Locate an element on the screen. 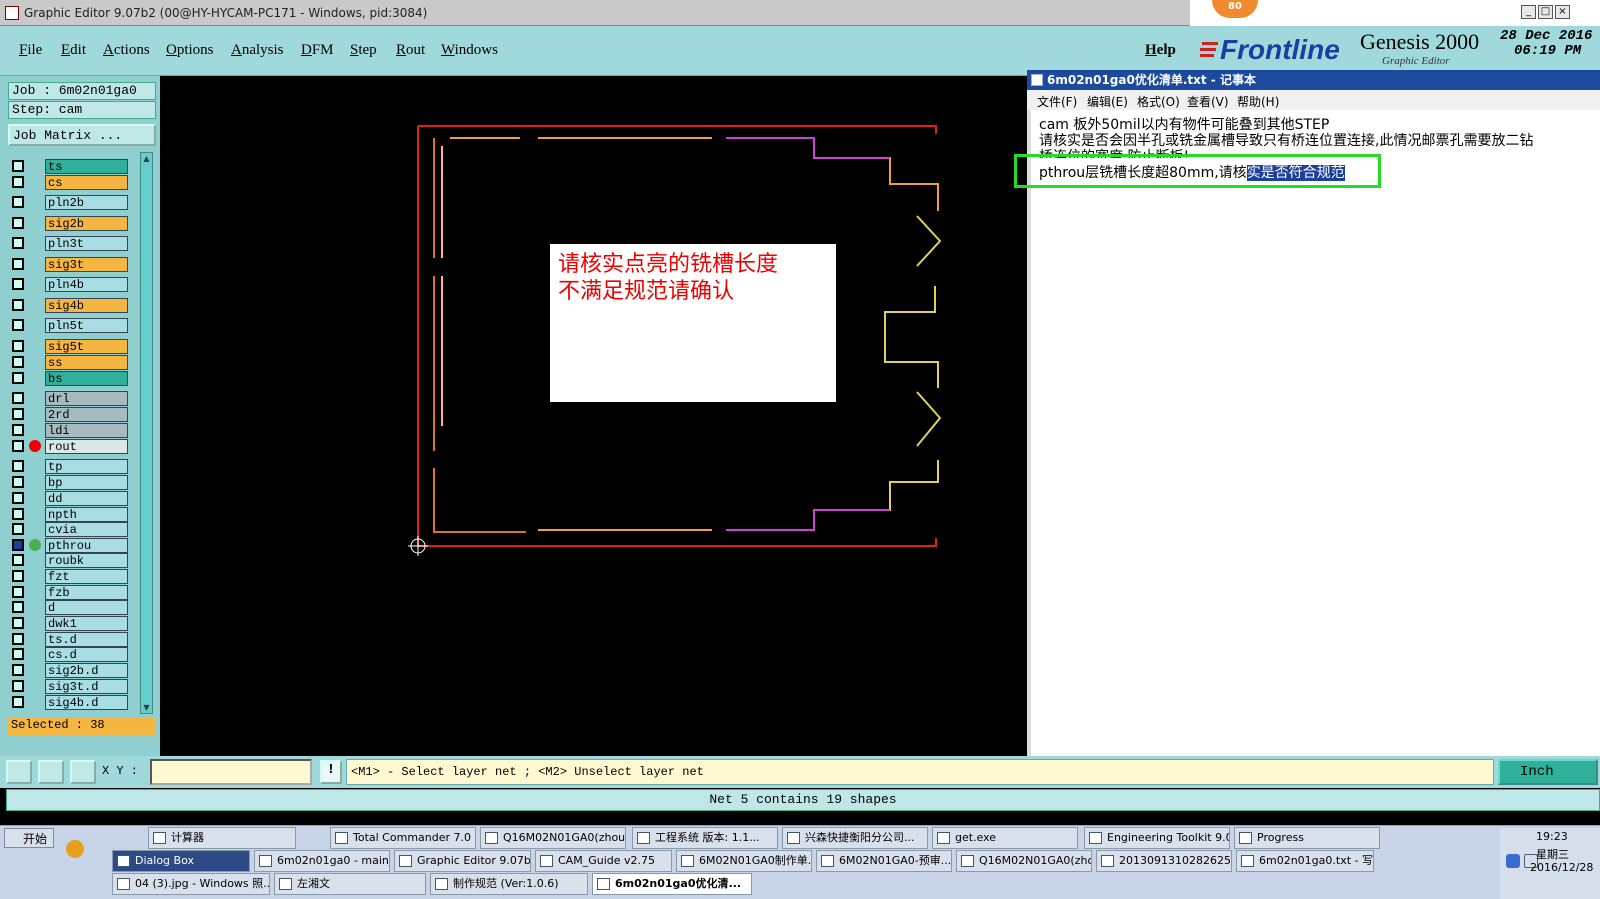 Image resolution: width=1600 pixels, height=899 pixels. layer-row-cvia: cvia is located at coordinates (69, 529).